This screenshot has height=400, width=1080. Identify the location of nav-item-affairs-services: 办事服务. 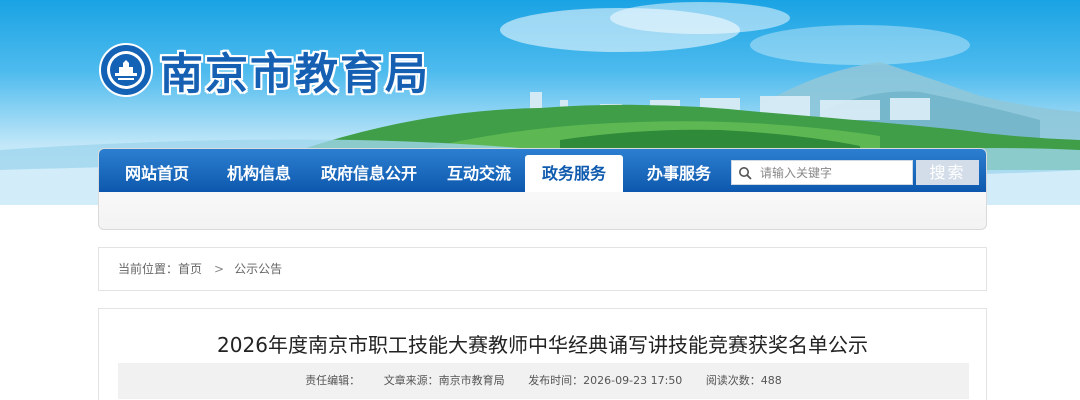
(679, 170).